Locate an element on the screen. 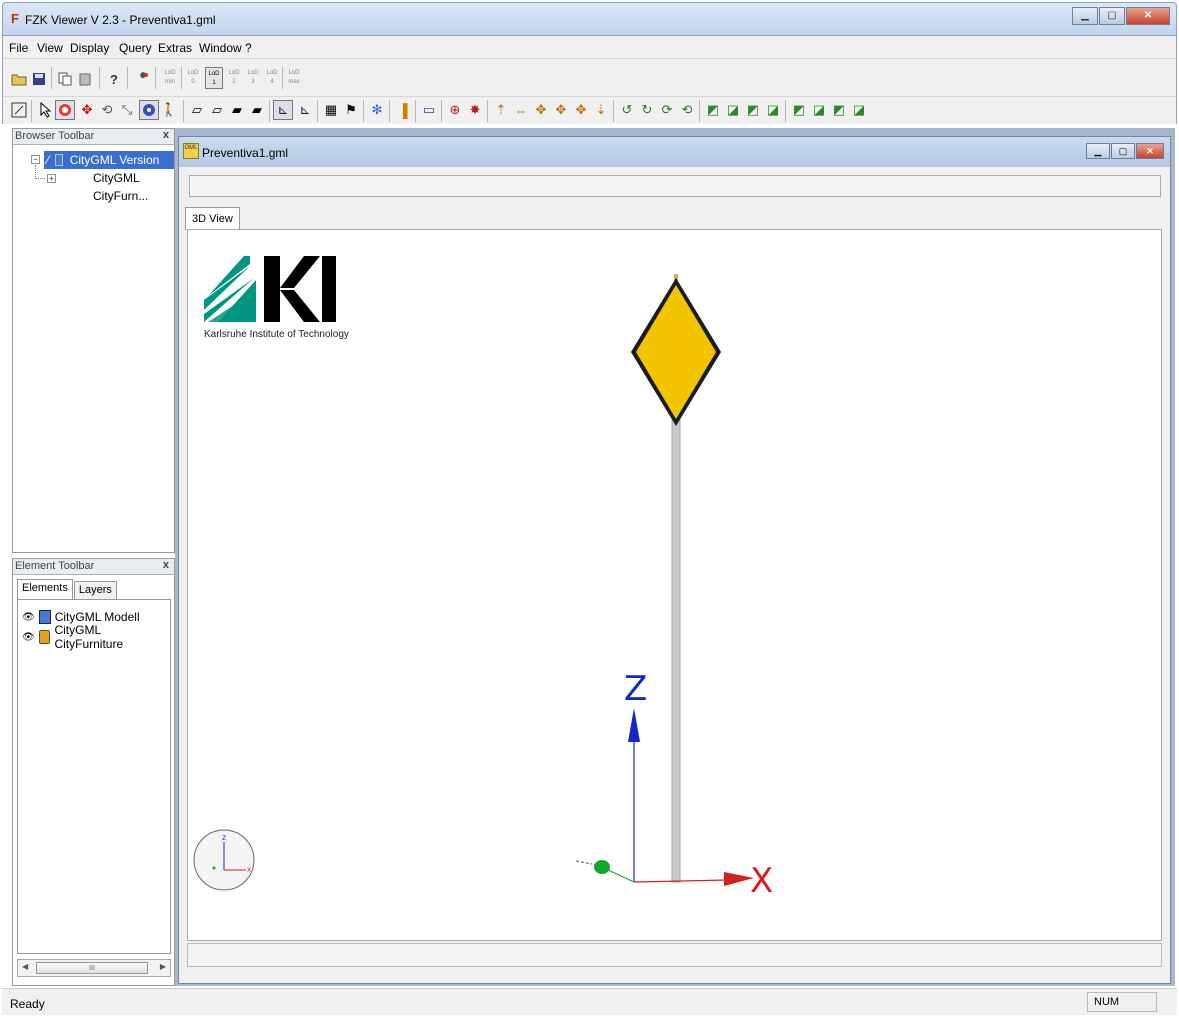 Image resolution: width=1179 pixels, height=1017 pixels. move-up-icon: ⇡ is located at coordinates (501, 110).